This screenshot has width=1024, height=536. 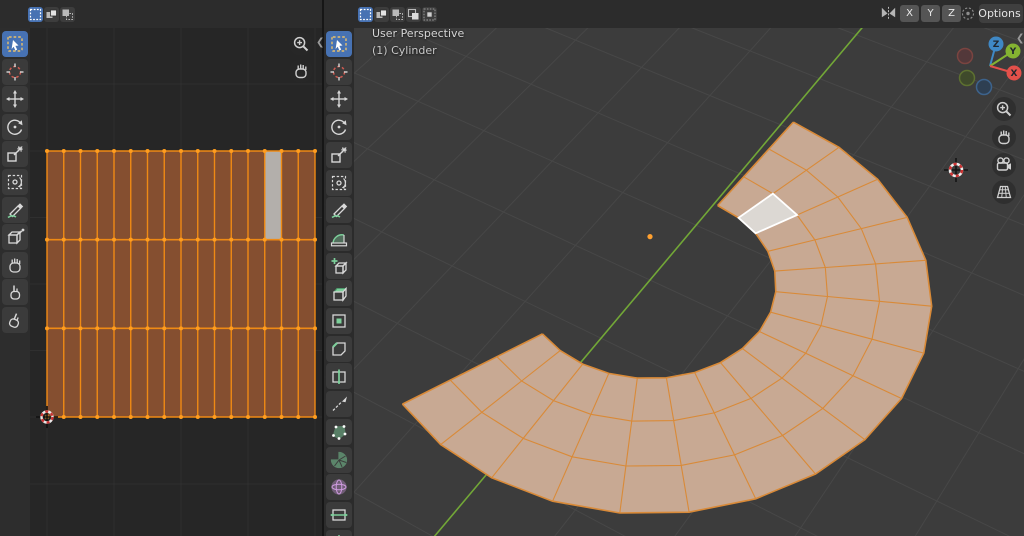 I want to click on gizmo-axis-y: Y, so click(x=1013, y=51).